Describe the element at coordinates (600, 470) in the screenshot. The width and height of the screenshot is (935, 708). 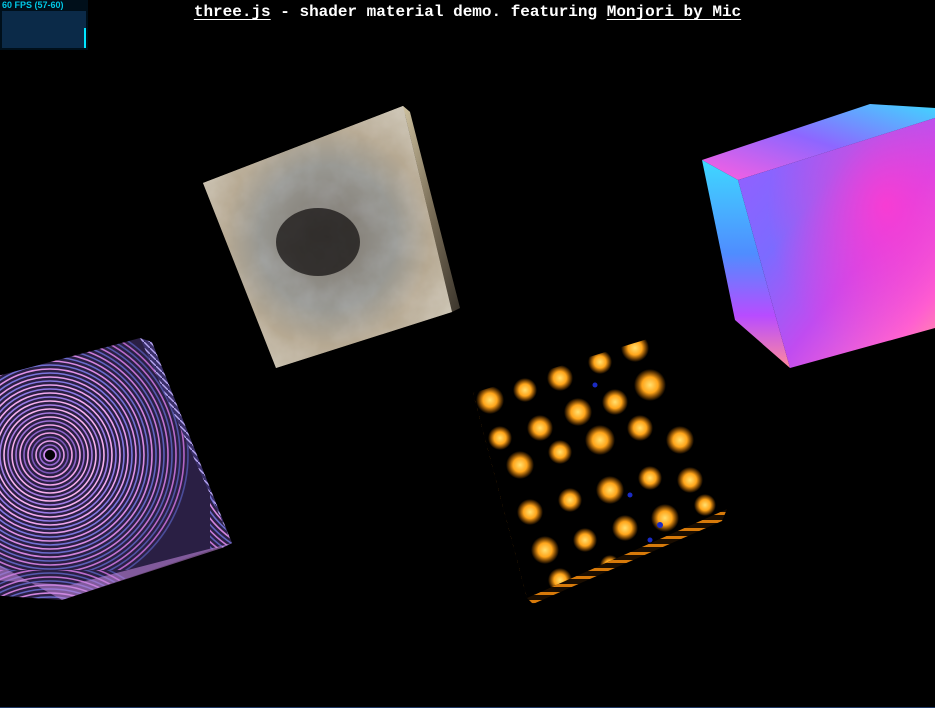
I see `cube-fire-blobs` at that location.